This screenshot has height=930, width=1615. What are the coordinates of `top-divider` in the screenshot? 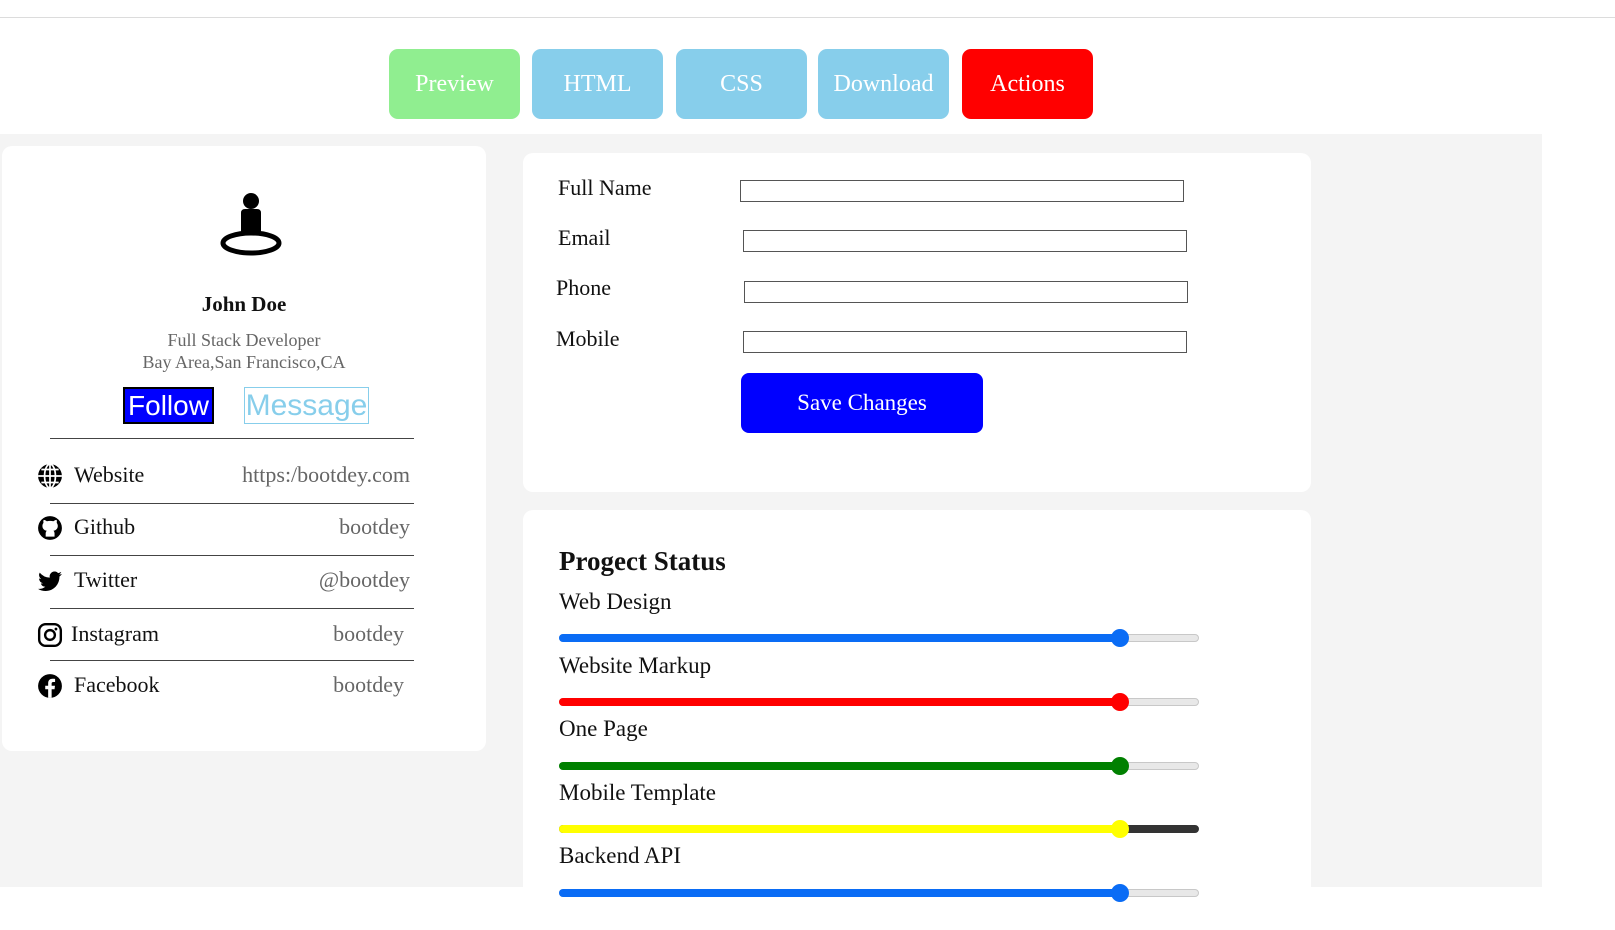 It's located at (807, 17).